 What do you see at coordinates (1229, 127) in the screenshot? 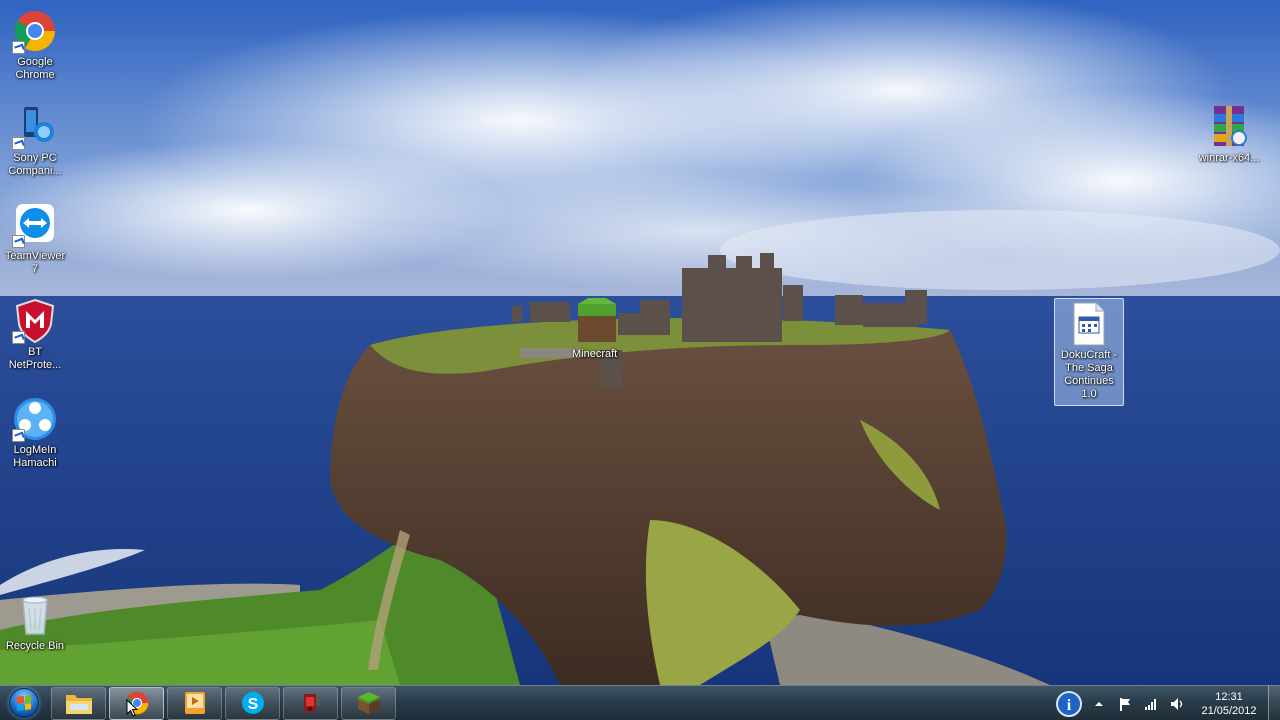
I see `winrar-archive-icon` at bounding box center [1229, 127].